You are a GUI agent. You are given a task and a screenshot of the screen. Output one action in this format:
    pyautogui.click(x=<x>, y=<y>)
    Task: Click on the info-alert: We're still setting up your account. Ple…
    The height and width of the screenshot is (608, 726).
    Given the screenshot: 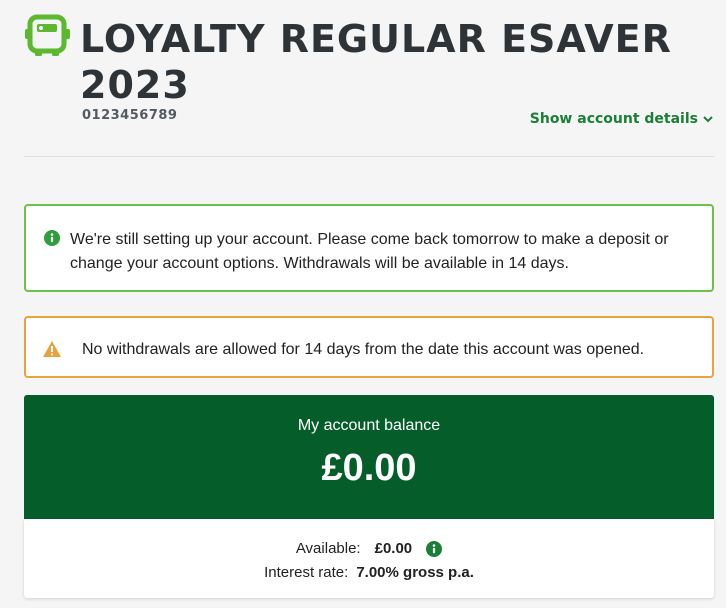 What is the action you would take?
    pyautogui.click(x=369, y=248)
    